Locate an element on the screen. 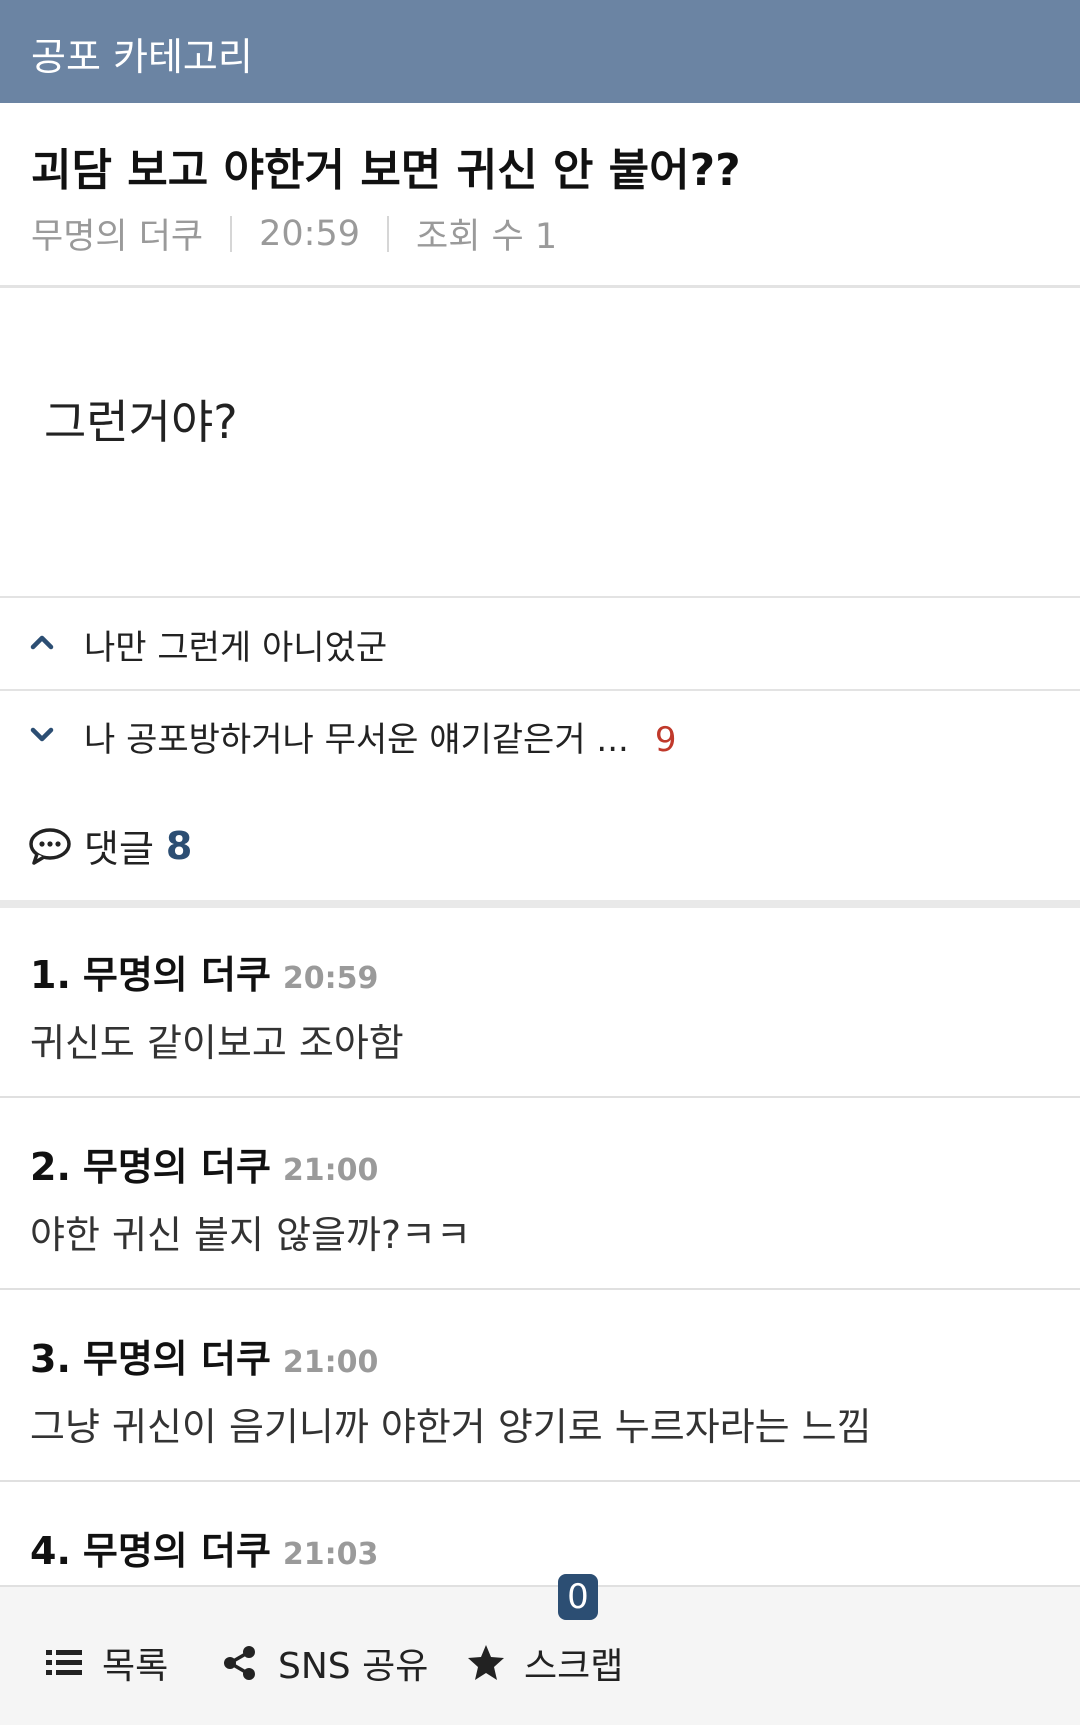  next-post-title-wrap: 나 공포방하거나 무서운 얘기같은거 ... 9 is located at coordinates (380, 736).